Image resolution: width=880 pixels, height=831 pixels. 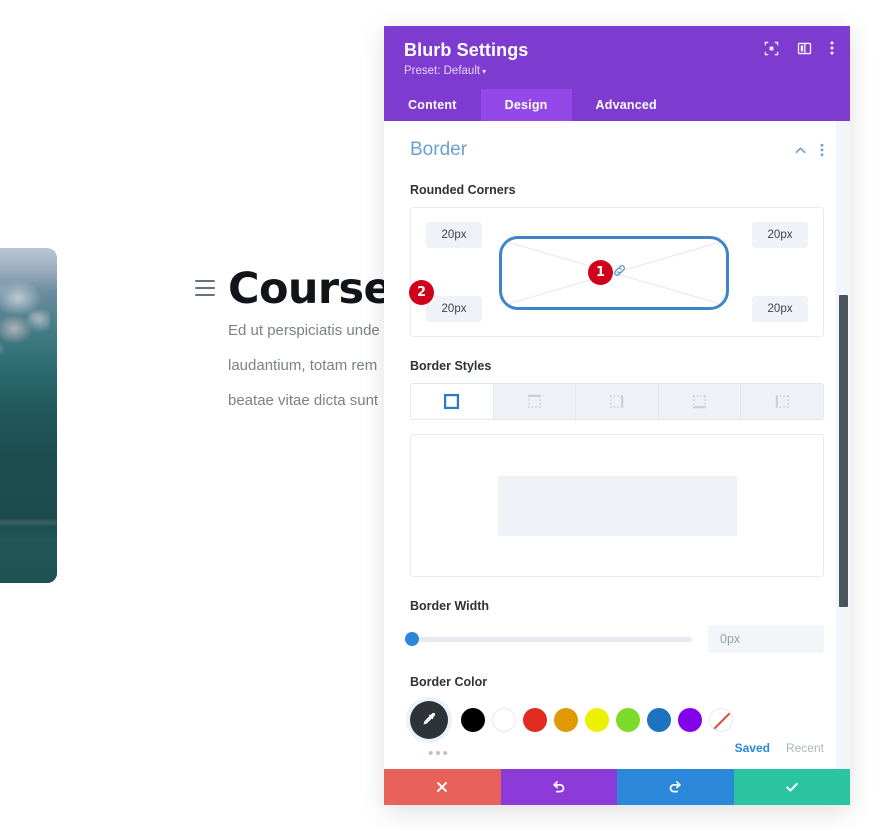 I want to click on border-width-slider-knob, so click(x=412, y=639).